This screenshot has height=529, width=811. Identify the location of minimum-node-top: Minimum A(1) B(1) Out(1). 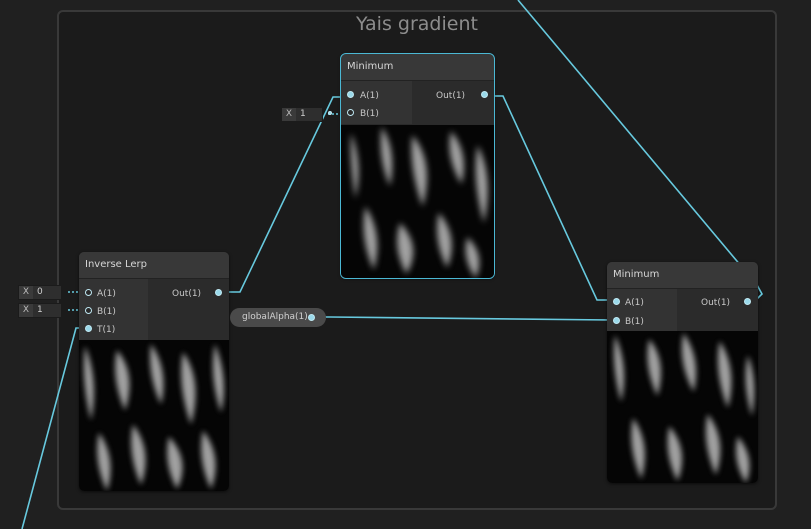
(417, 166).